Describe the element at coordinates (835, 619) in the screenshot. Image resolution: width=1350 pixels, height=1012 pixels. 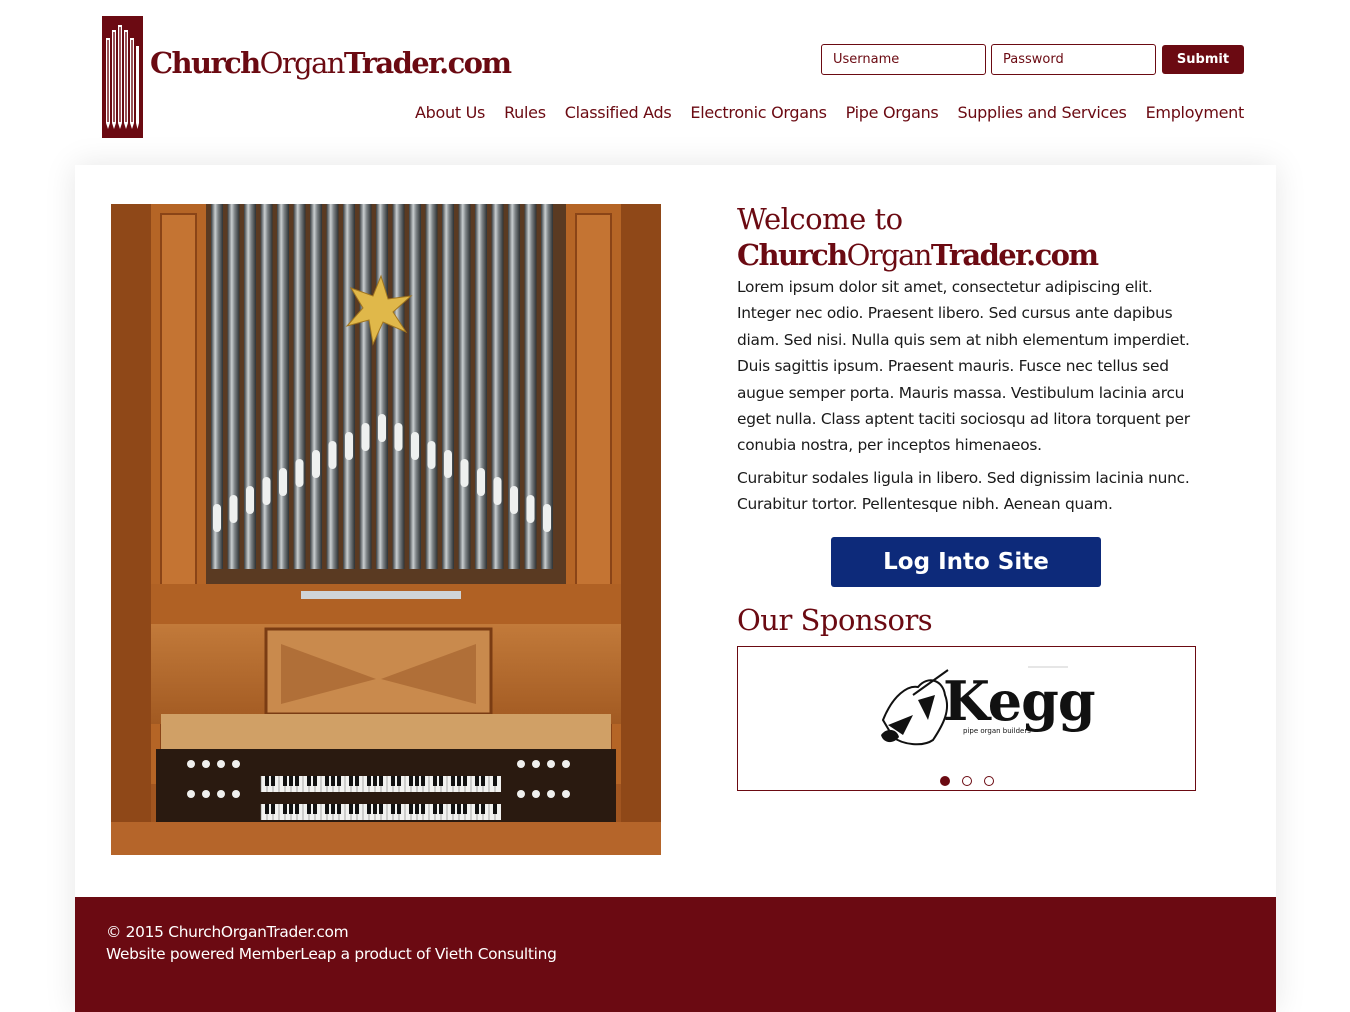
I see `sponsors-heading: Our Sponsors` at that location.